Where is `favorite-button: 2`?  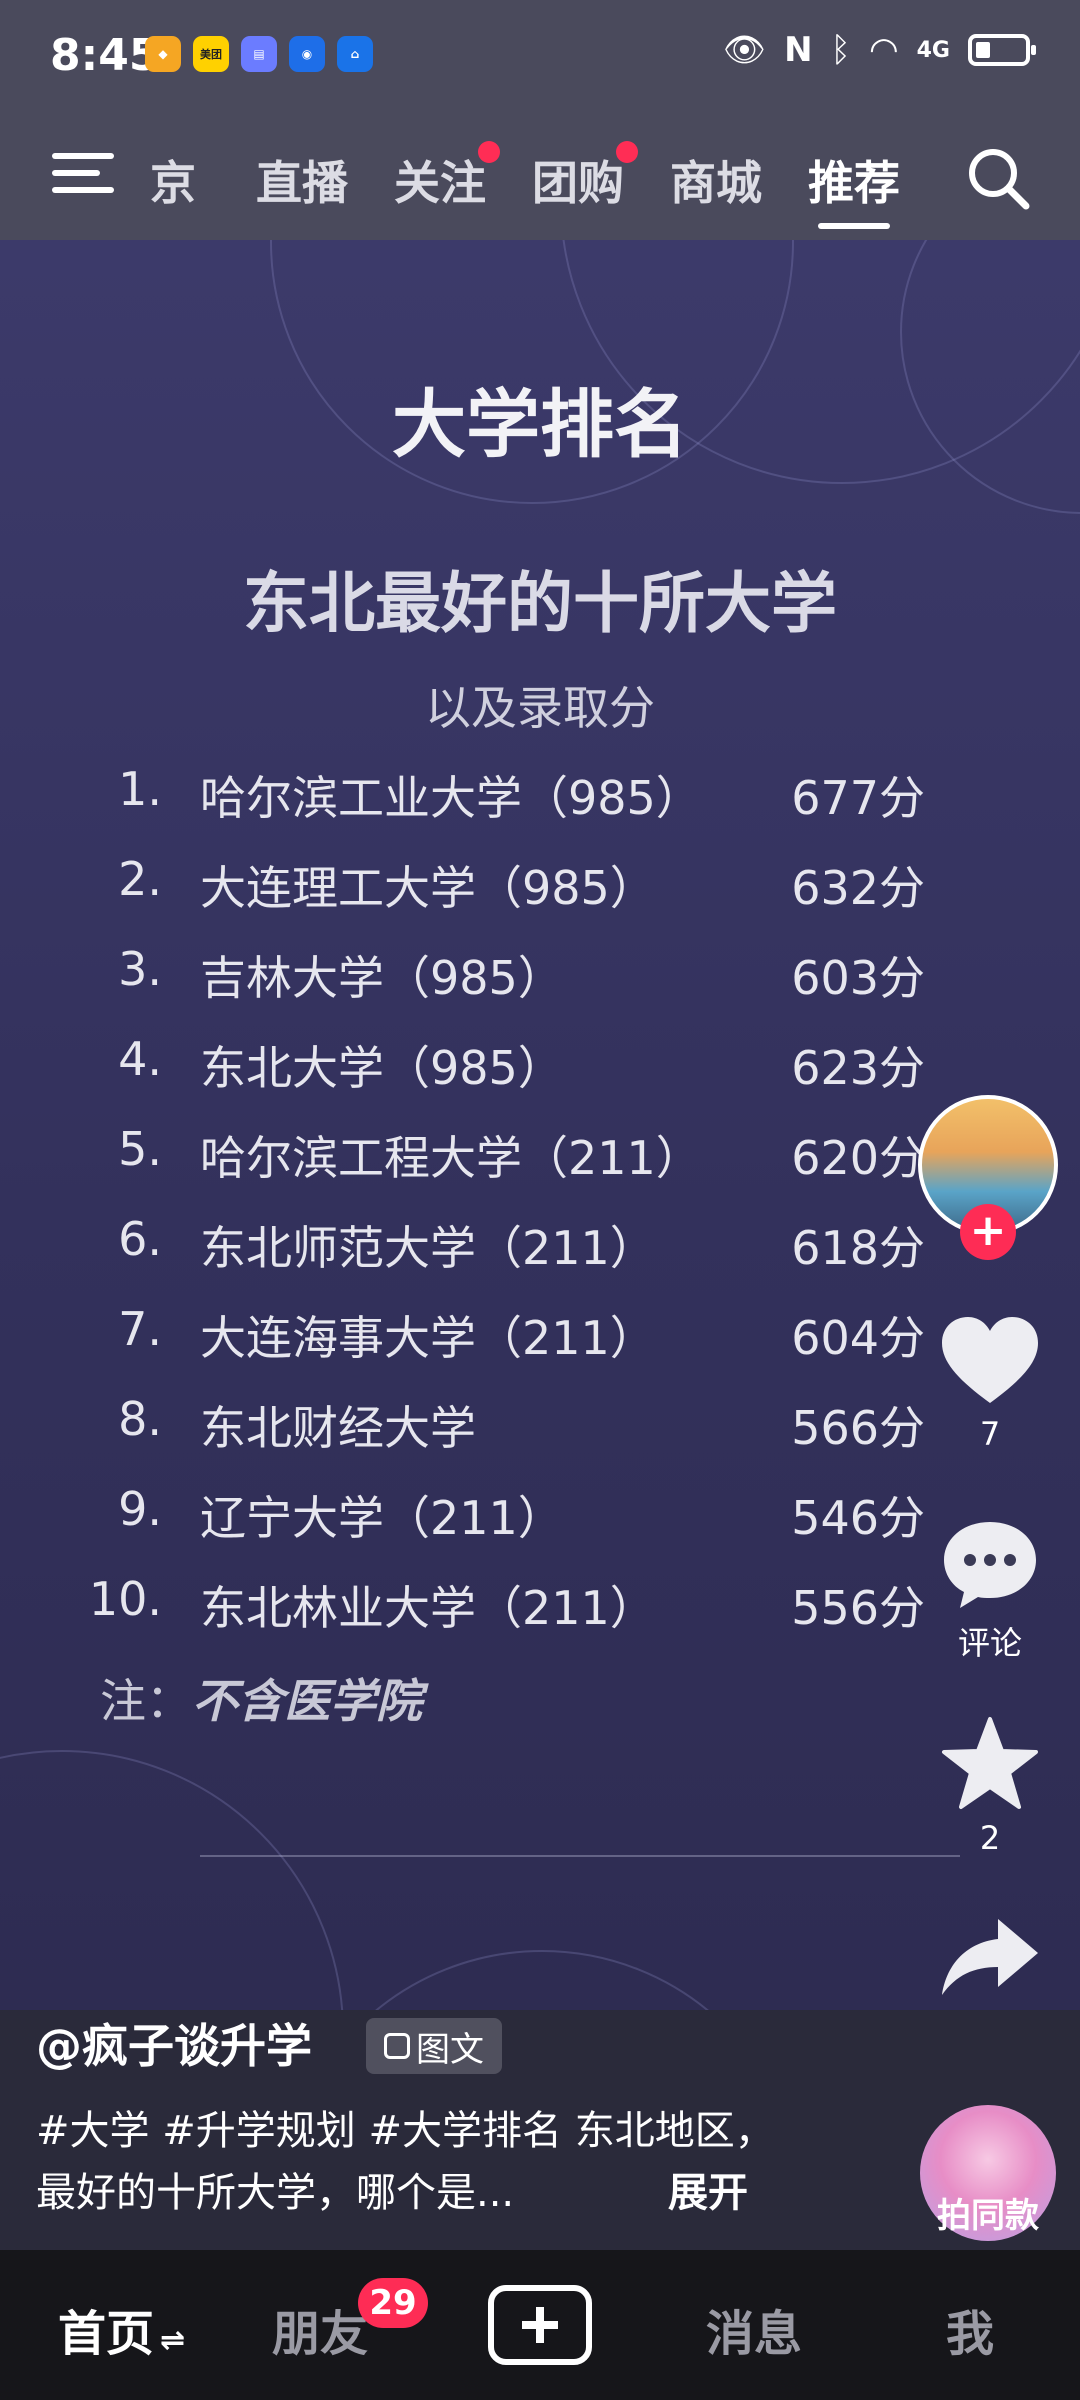 favorite-button: 2 is located at coordinates (990, 1786).